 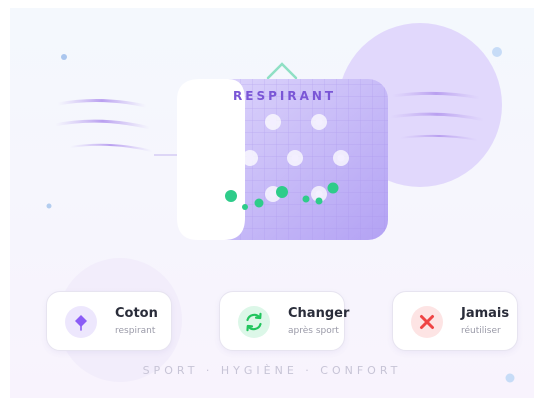 What do you see at coordinates (319, 313) in the screenshot?
I see `feature-title: Changer` at bounding box center [319, 313].